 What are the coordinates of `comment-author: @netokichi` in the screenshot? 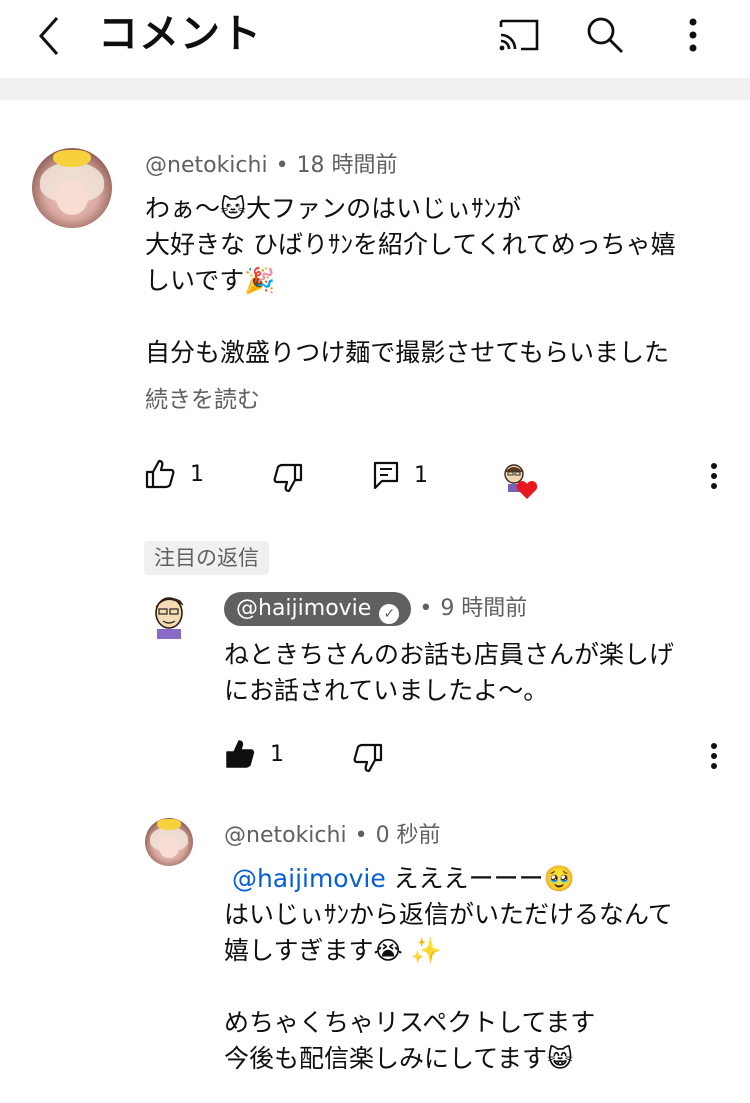 It's located at (206, 165).